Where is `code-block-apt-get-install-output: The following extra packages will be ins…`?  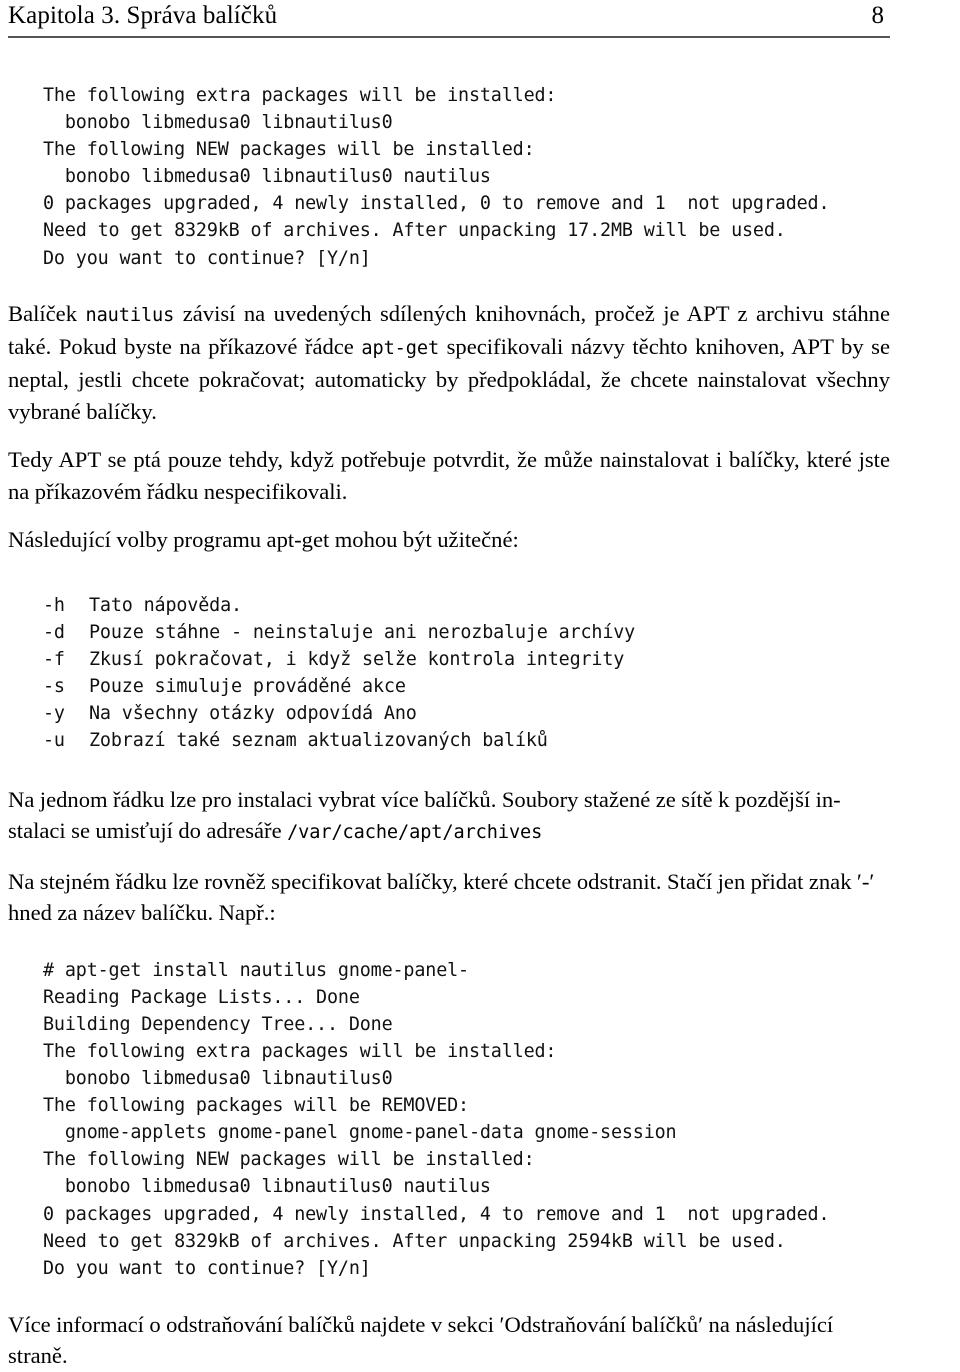
code-block-apt-get-install-output: The following extra packages will be ins… is located at coordinates (436, 177).